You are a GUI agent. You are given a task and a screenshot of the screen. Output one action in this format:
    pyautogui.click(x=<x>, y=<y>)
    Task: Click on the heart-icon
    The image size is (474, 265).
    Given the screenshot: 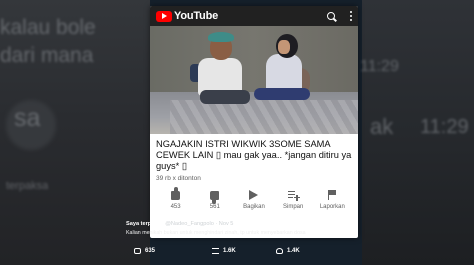 What is the action you would take?
    pyautogui.click(x=279, y=251)
    